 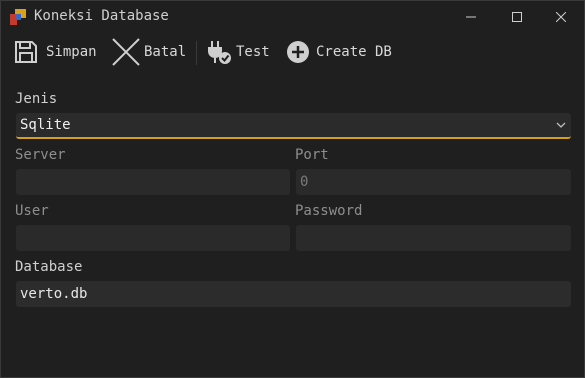 What do you see at coordinates (153, 182) in the screenshot?
I see `server-field` at bounding box center [153, 182].